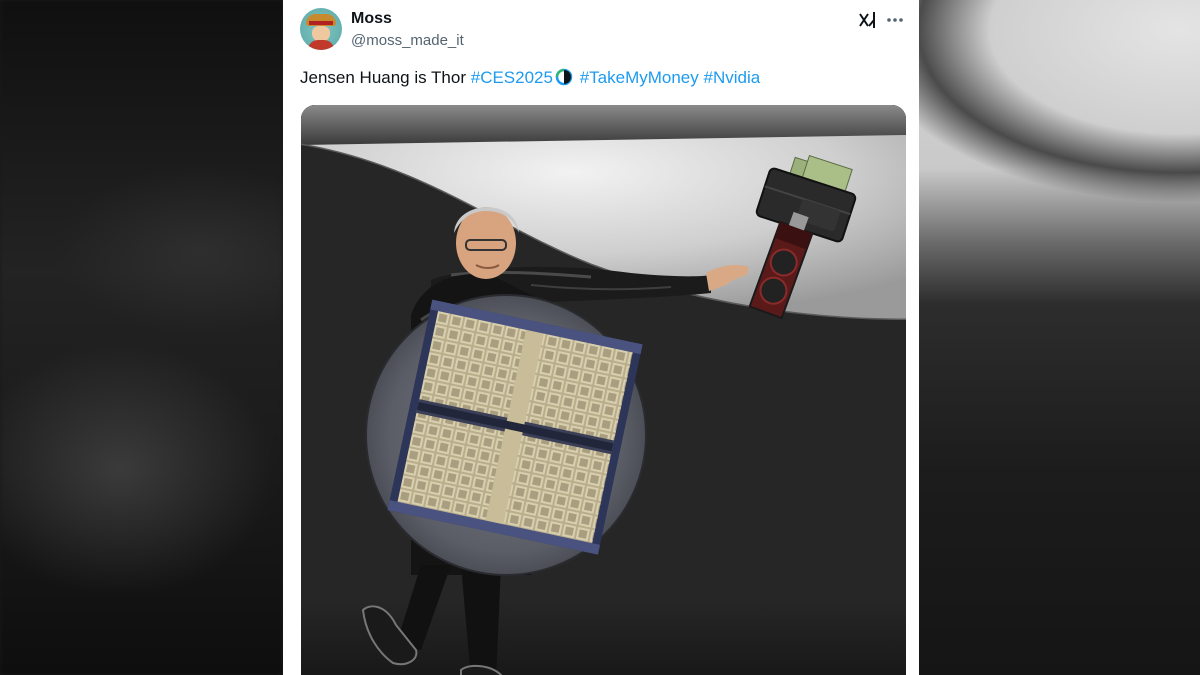 This screenshot has height=675, width=1200. Describe the element at coordinates (1059, 150) in the screenshot. I see `blurred-stage-curve` at that location.